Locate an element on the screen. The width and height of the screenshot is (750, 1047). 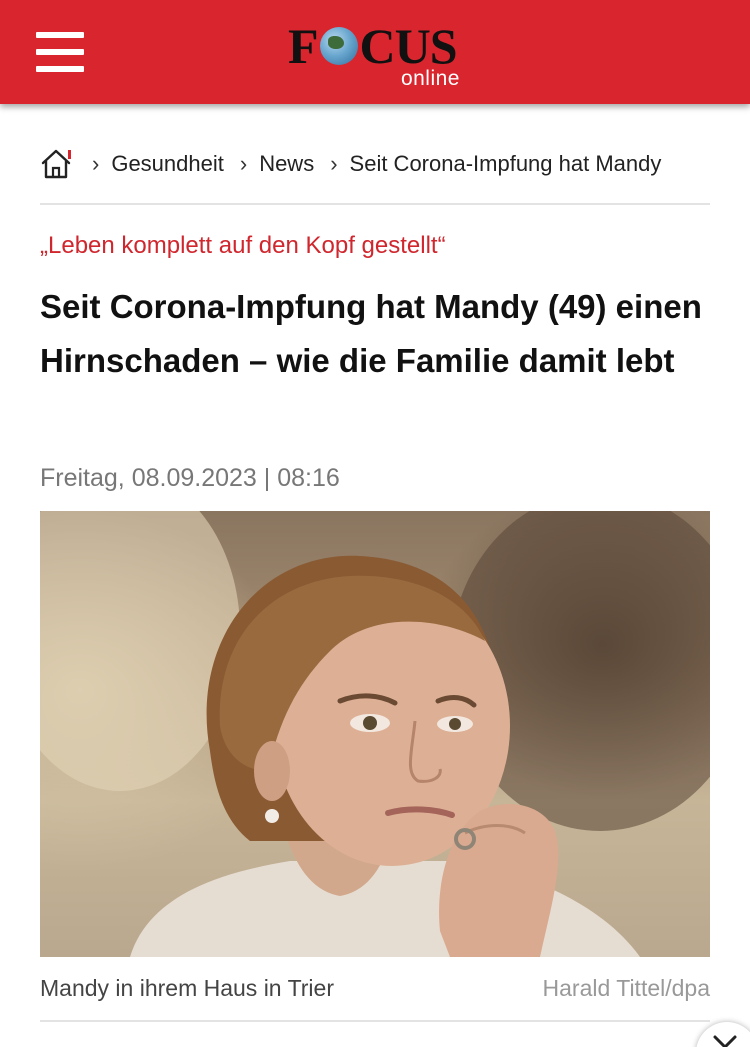
hamburger-menu-icon is located at coordinates (60, 53).